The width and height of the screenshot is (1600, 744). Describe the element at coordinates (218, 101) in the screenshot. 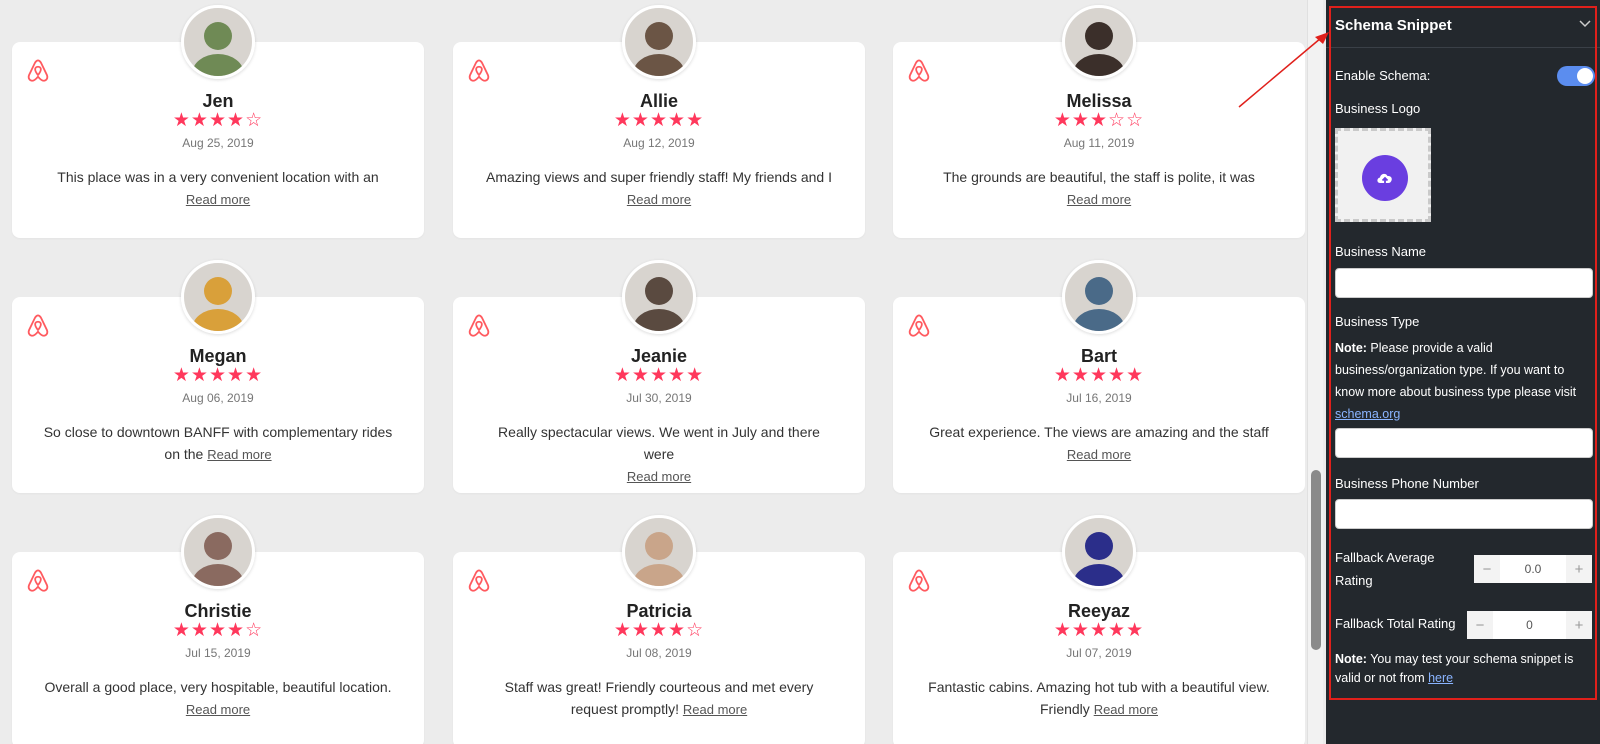

I see `reviewer-name: Jen` at that location.